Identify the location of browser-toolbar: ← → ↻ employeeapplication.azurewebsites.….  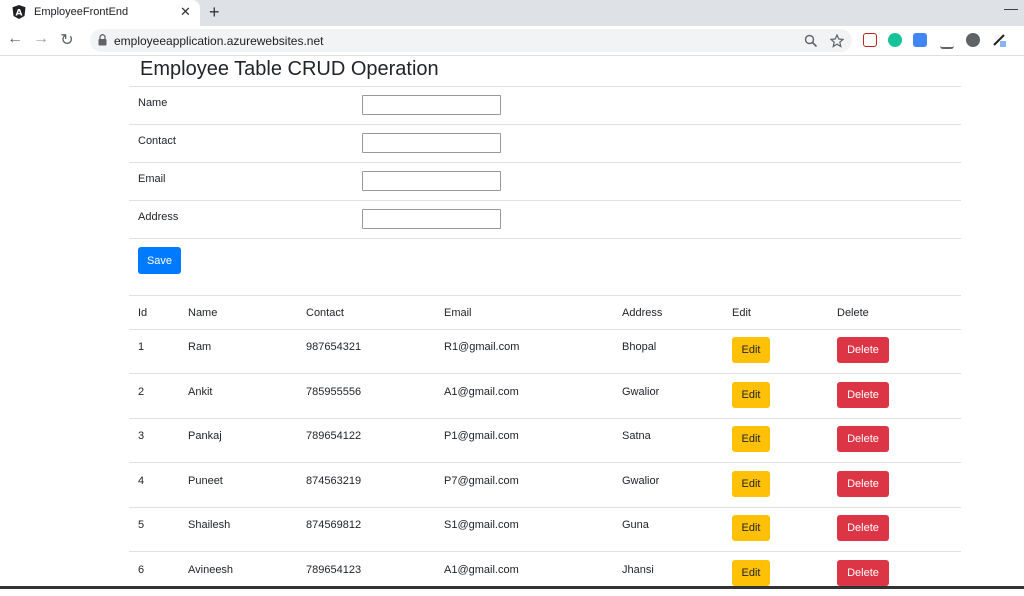
(512, 41).